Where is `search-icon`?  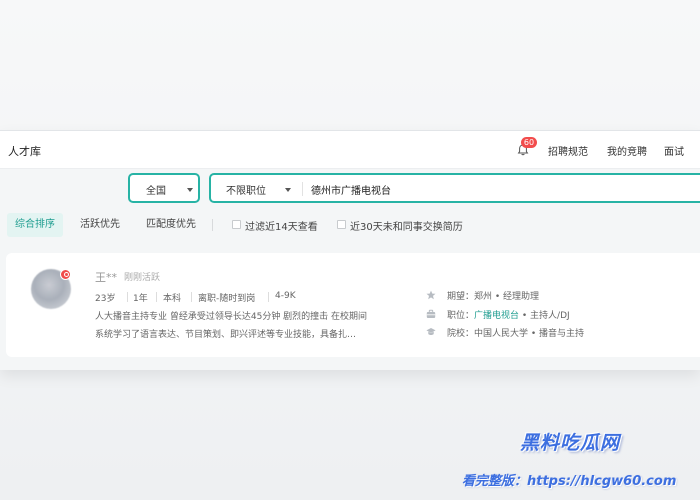
search-icon is located at coordinates (65, 274).